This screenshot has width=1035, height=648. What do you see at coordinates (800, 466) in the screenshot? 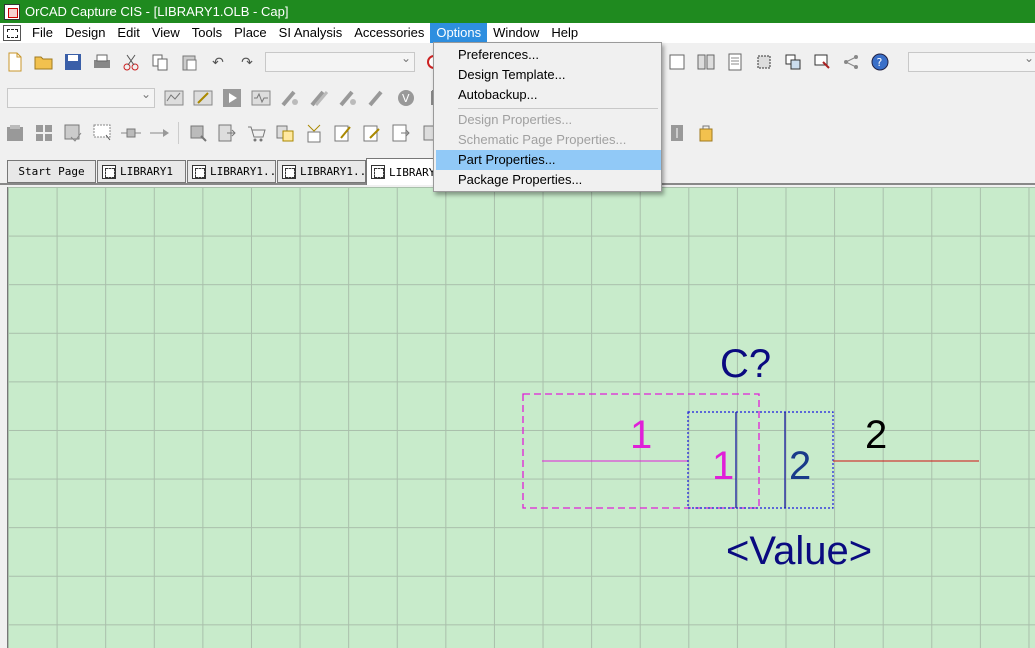
I see `pin-2-name: 2` at bounding box center [800, 466].